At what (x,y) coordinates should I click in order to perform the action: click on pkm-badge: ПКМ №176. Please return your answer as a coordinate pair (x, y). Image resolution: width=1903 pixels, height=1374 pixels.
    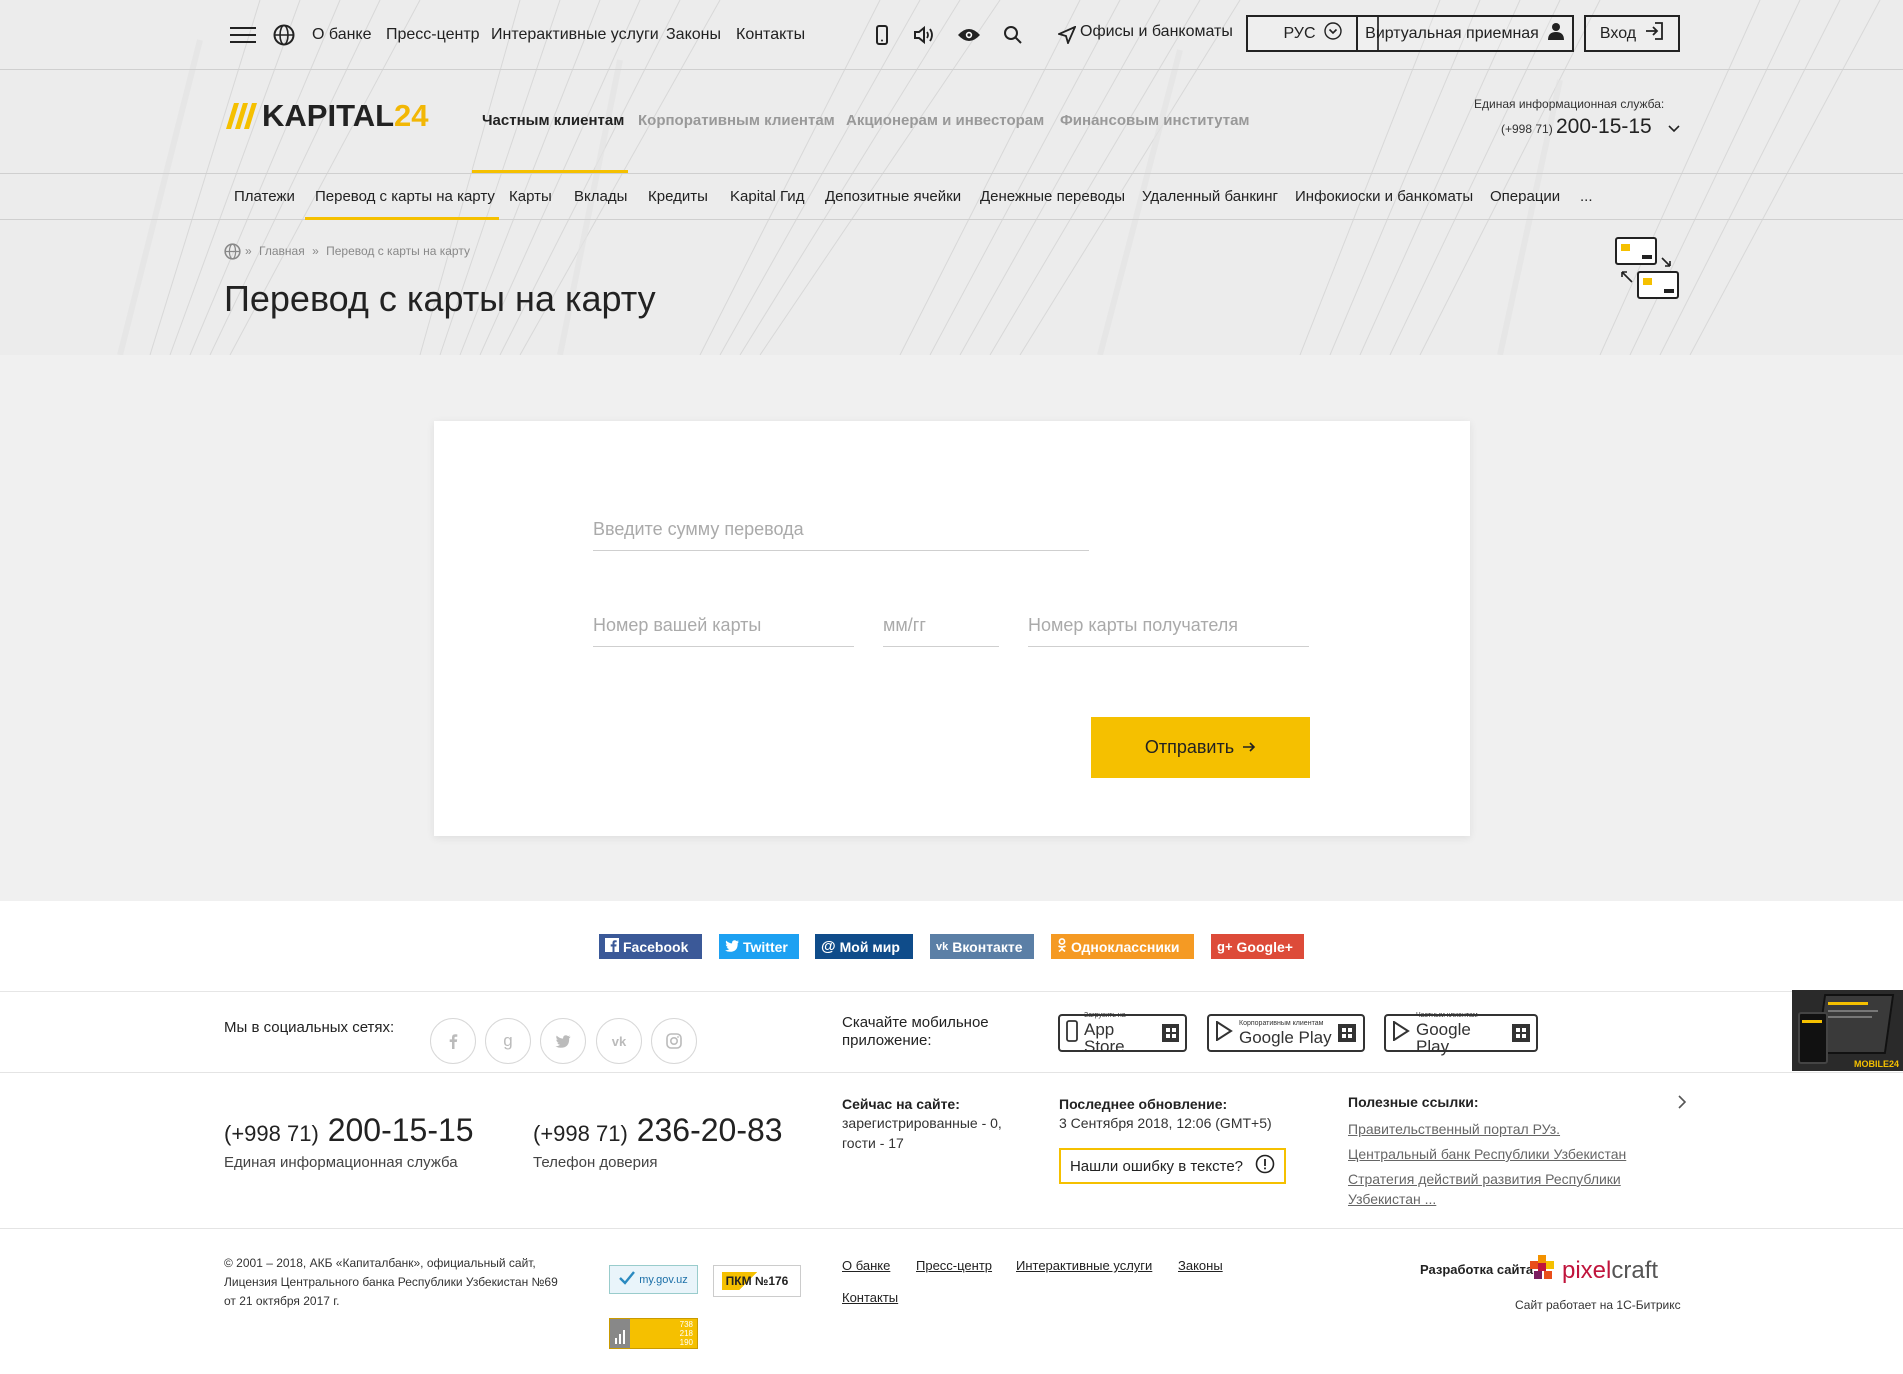
    Looking at the image, I should click on (757, 1281).